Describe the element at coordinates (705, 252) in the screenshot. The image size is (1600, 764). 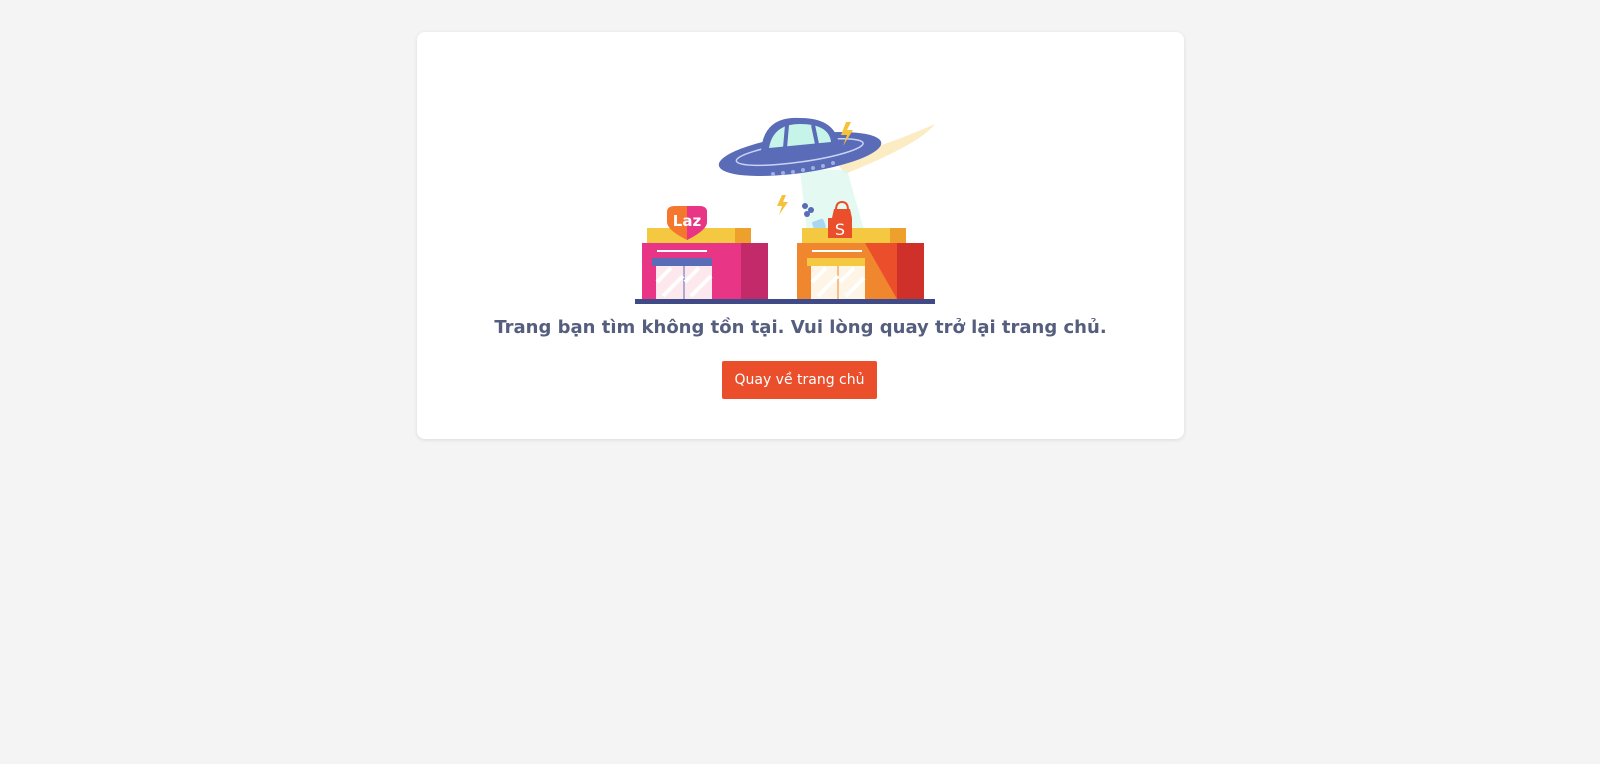
I see `lazada-store-icon` at that location.